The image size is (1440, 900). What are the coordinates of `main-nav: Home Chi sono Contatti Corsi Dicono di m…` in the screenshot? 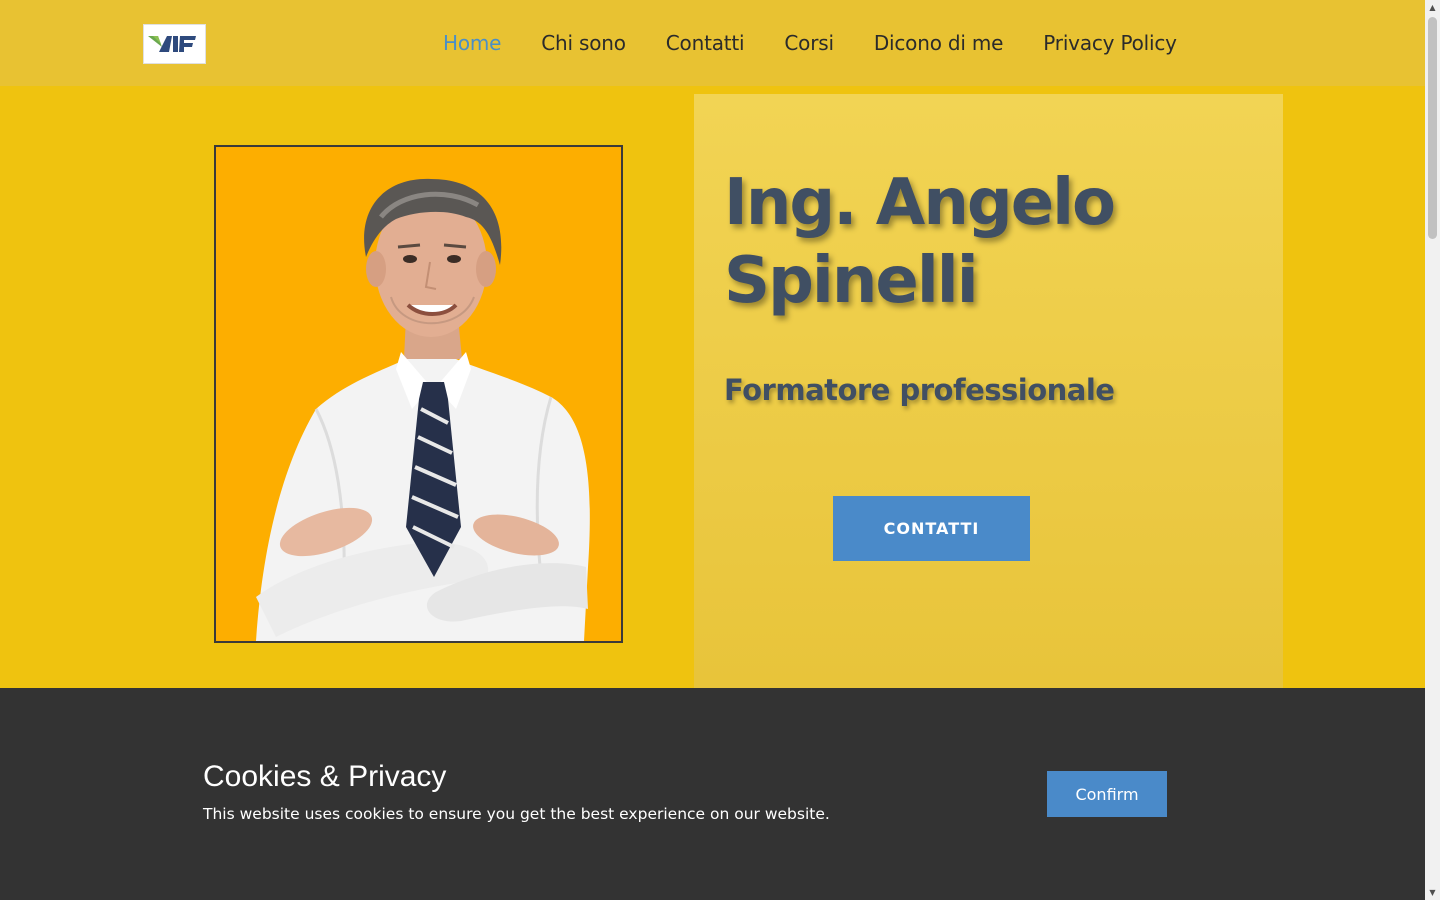 It's located at (810, 43).